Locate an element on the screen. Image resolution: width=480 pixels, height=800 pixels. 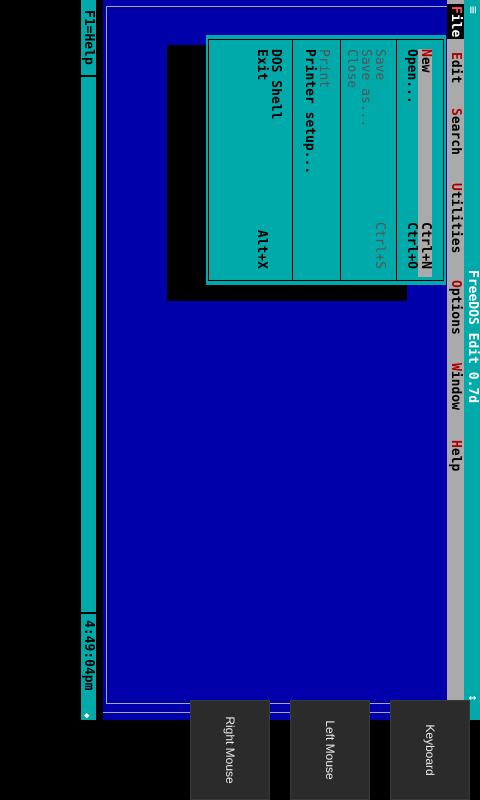
menu-edit-label: dit is located at coordinates (455, 71).